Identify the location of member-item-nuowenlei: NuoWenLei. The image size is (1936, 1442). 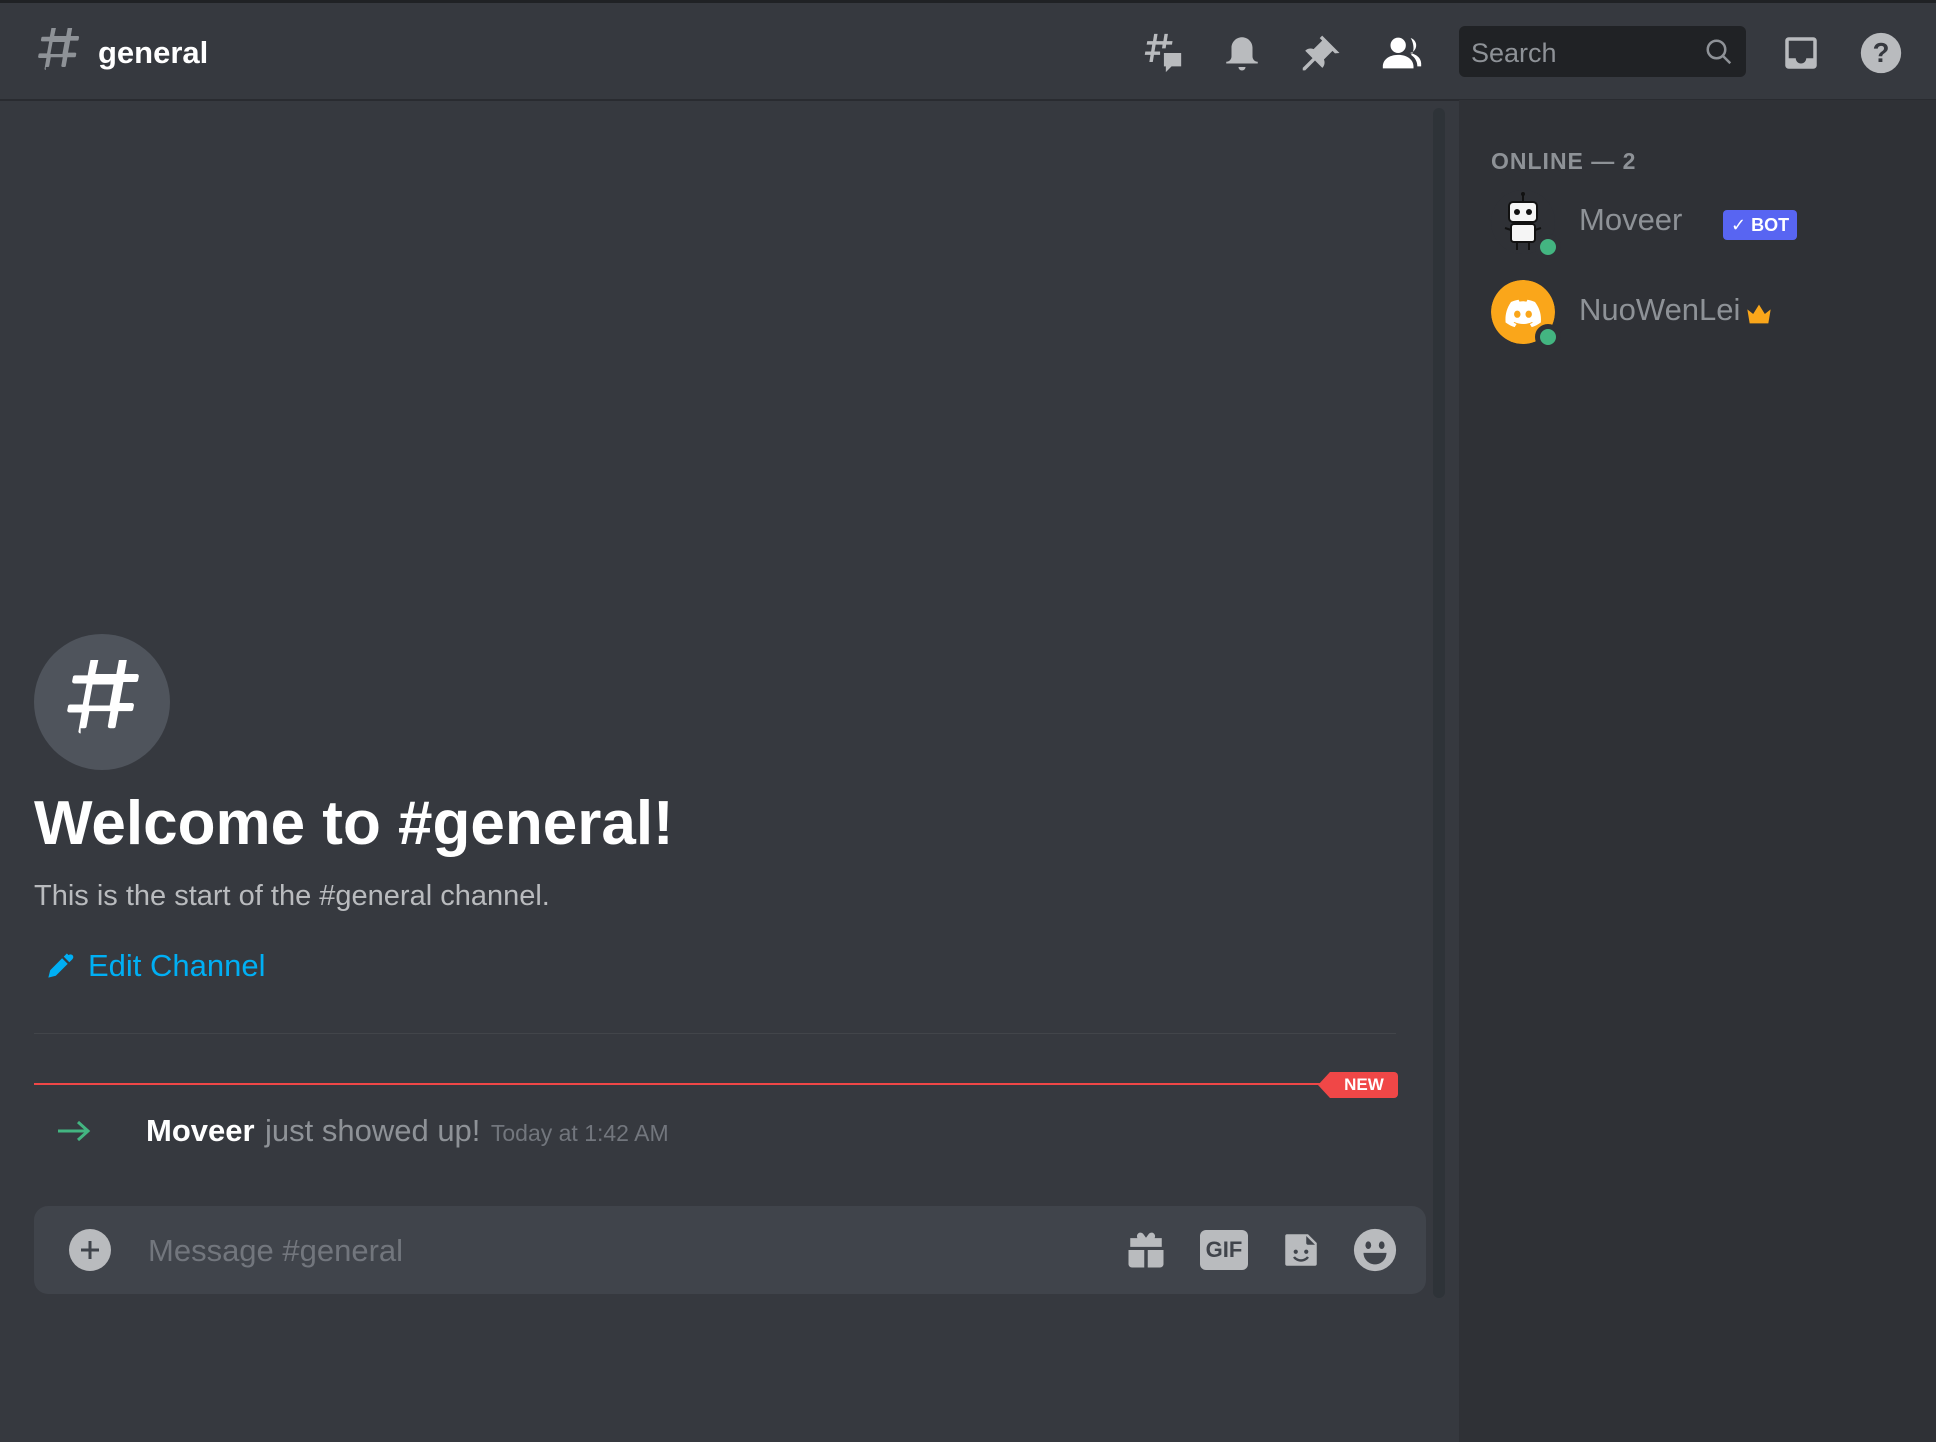
(1701, 315).